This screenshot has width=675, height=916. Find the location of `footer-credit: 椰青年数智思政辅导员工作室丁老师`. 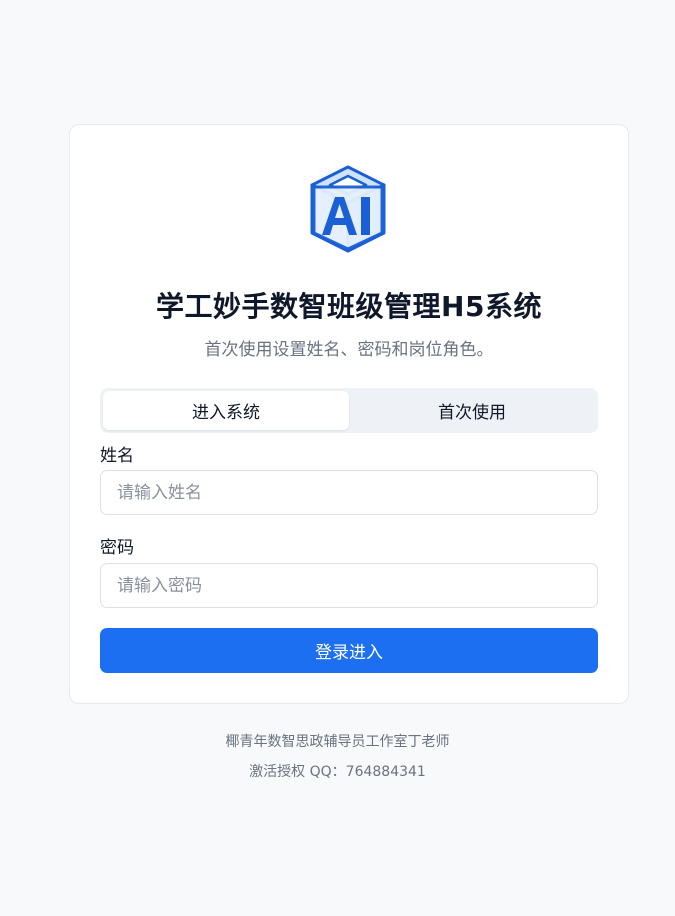

footer-credit: 椰青年数智思政辅导员工作室丁老师 is located at coordinates (337, 742).